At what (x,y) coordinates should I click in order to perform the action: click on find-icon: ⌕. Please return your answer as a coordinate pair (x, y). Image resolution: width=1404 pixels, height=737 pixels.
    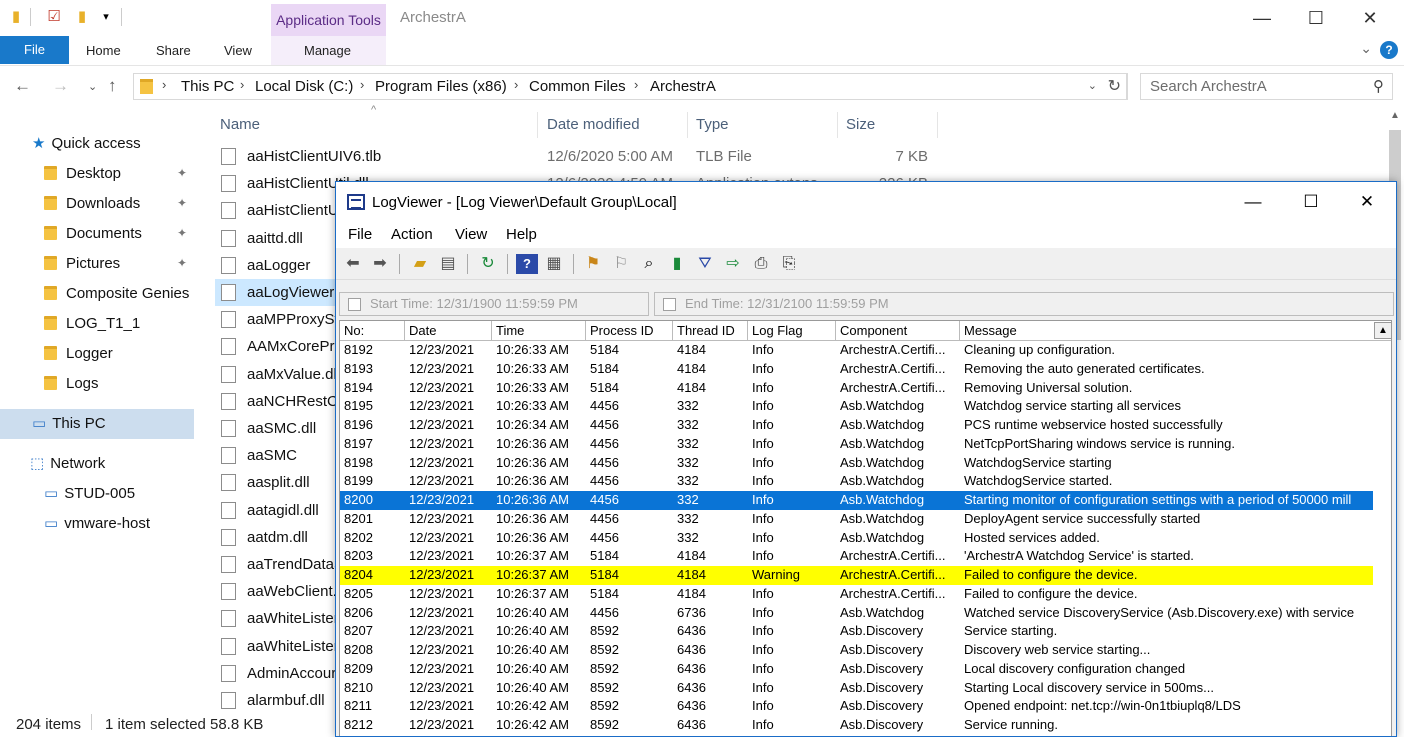
    Looking at the image, I should click on (649, 264).